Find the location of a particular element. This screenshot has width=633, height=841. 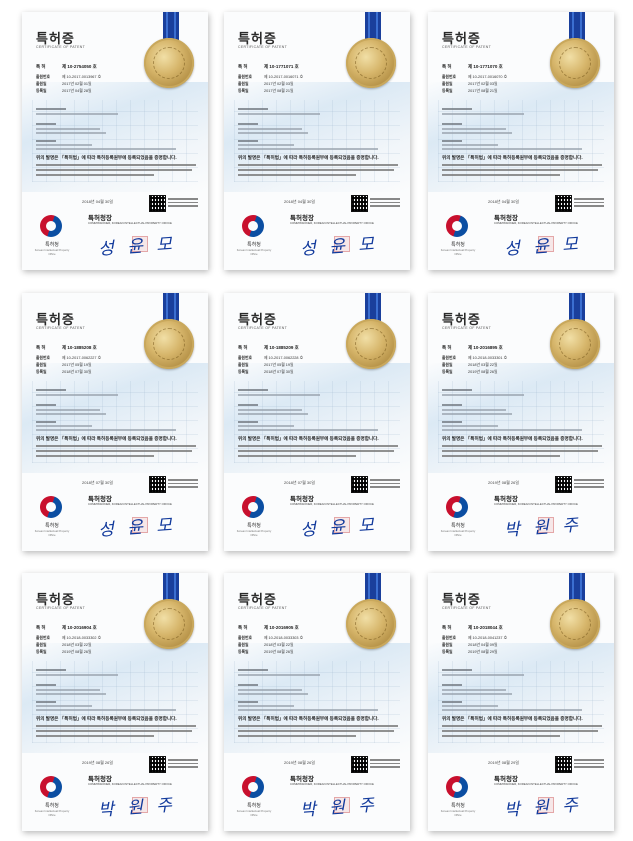

commissioner-signature: 박 원 주 is located at coordinates (543, 528).